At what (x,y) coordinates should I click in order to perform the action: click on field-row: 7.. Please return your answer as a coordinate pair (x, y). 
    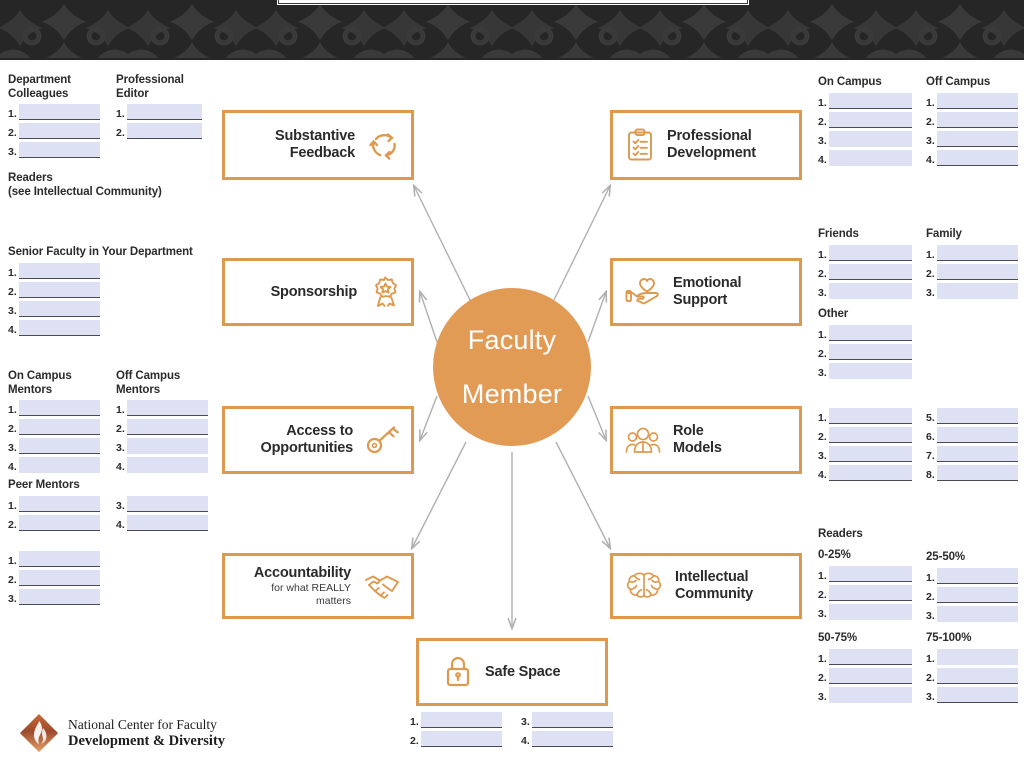
    Looking at the image, I should click on (972, 454).